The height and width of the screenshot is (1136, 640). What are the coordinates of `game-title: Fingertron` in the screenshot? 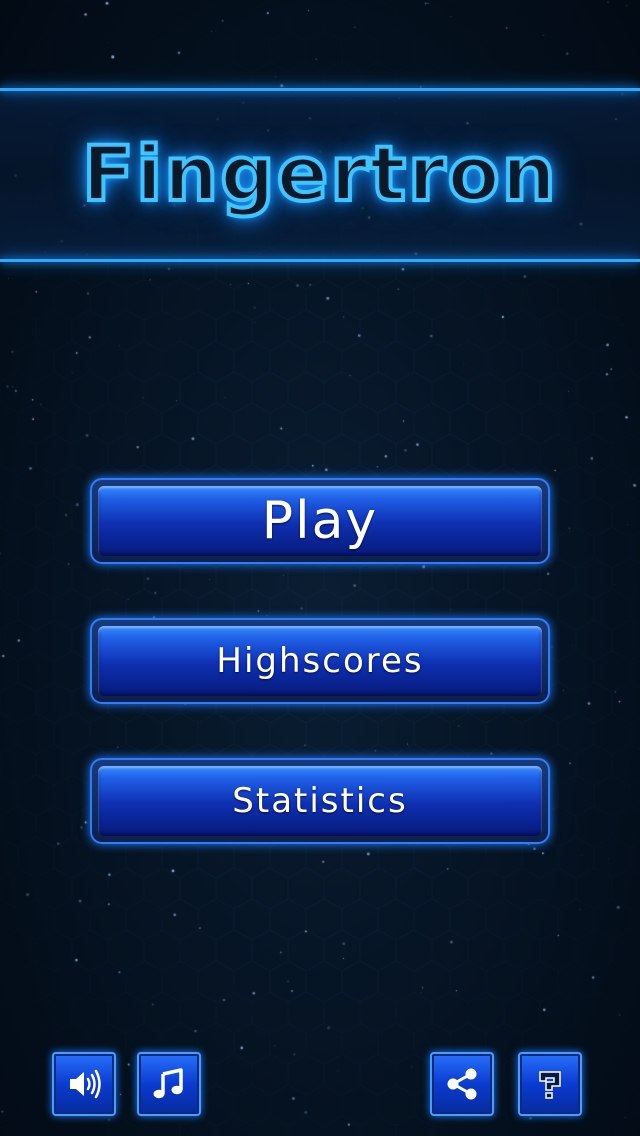 It's located at (319, 173).